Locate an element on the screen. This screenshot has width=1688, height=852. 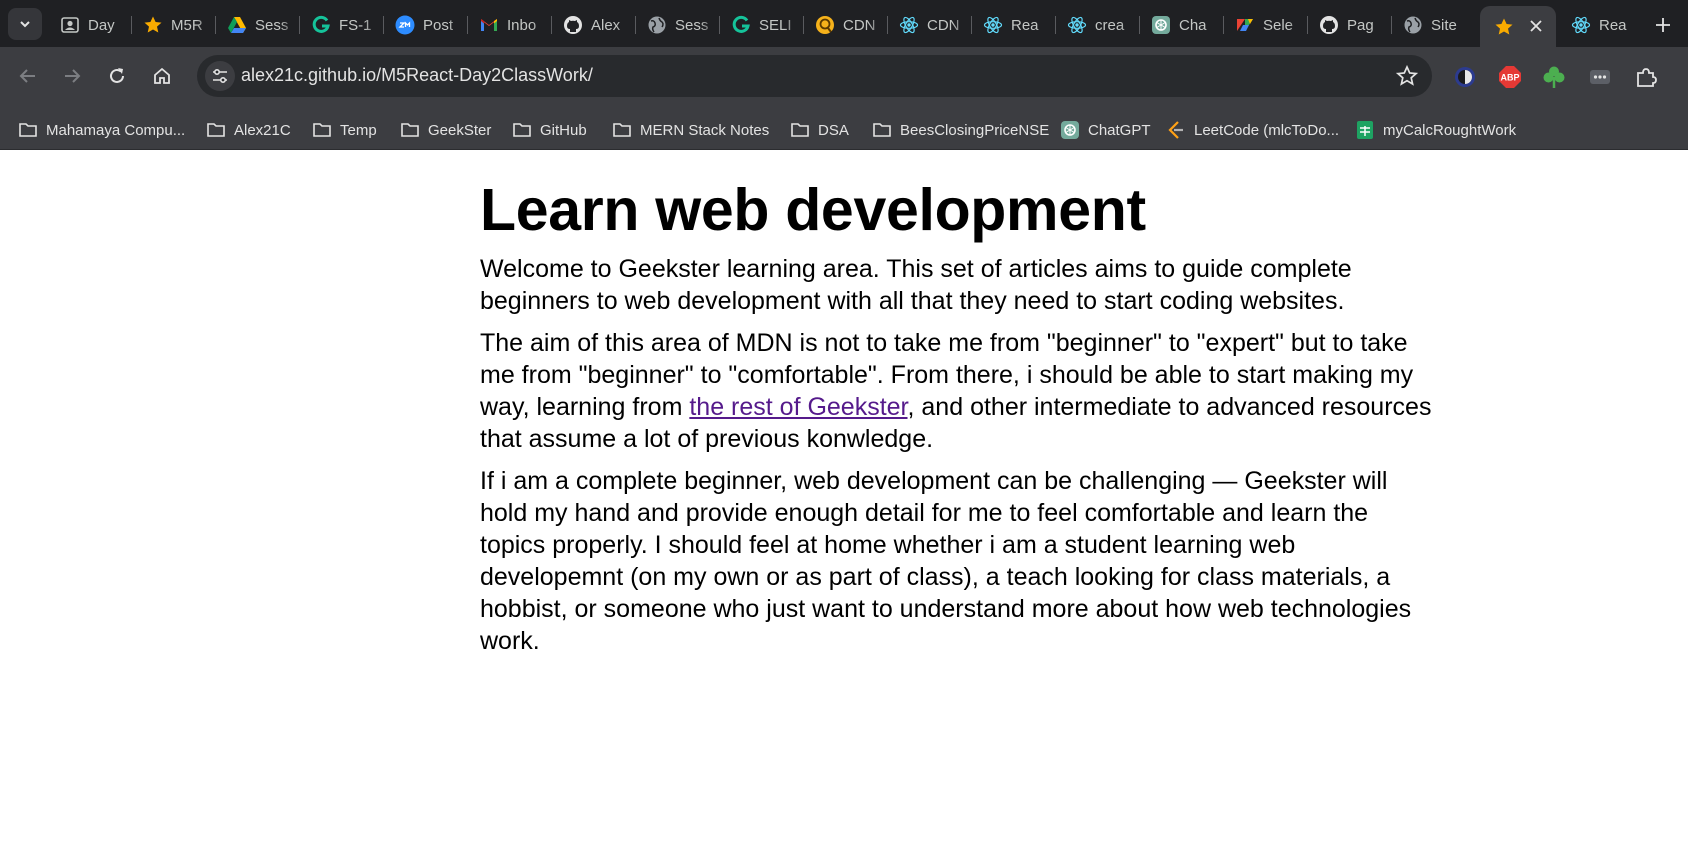
tab-18: Rea is located at coordinates (1603, 25).